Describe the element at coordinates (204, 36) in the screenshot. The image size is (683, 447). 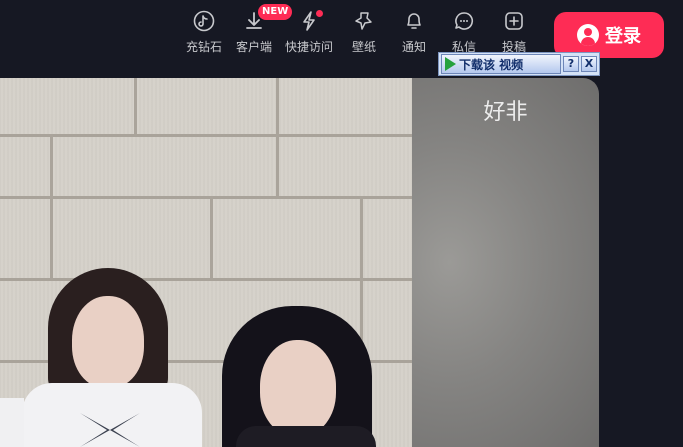
I see `nav-item-recharge: 充钻石` at that location.